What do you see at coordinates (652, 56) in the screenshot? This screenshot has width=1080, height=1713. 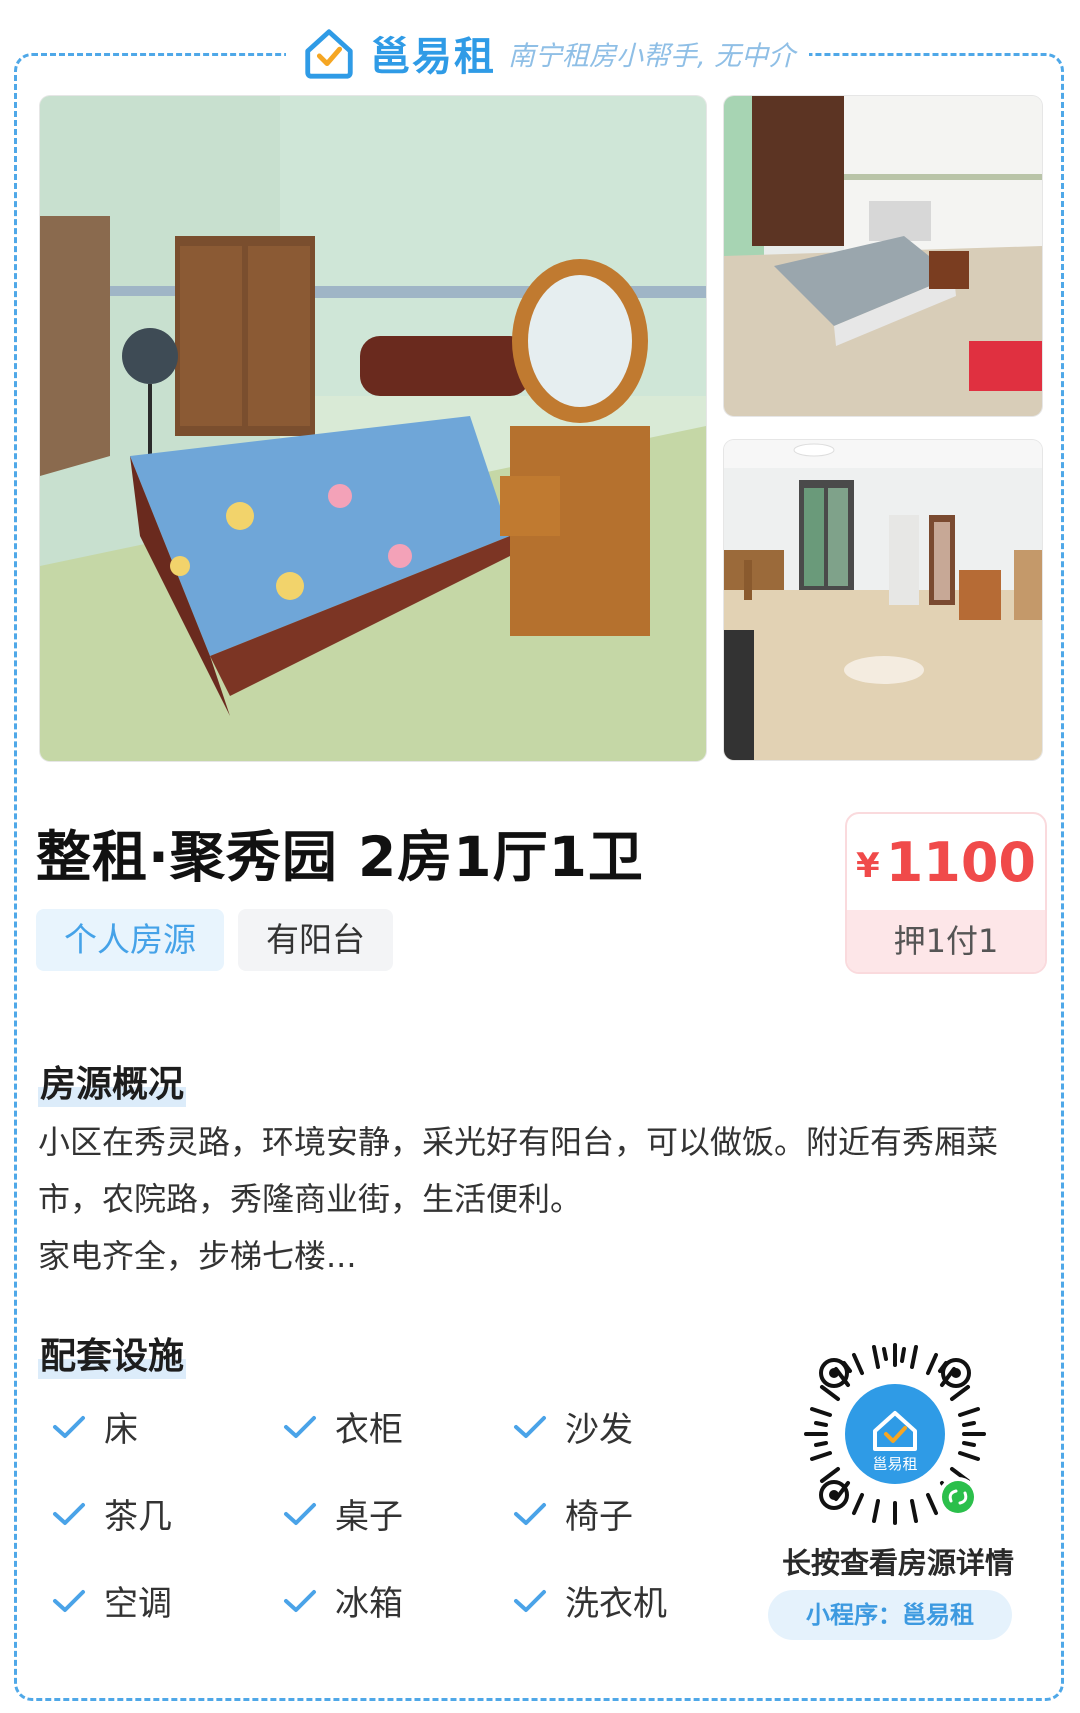 I see `brand-slogan: 南宁租房小帮手, 无中介` at bounding box center [652, 56].